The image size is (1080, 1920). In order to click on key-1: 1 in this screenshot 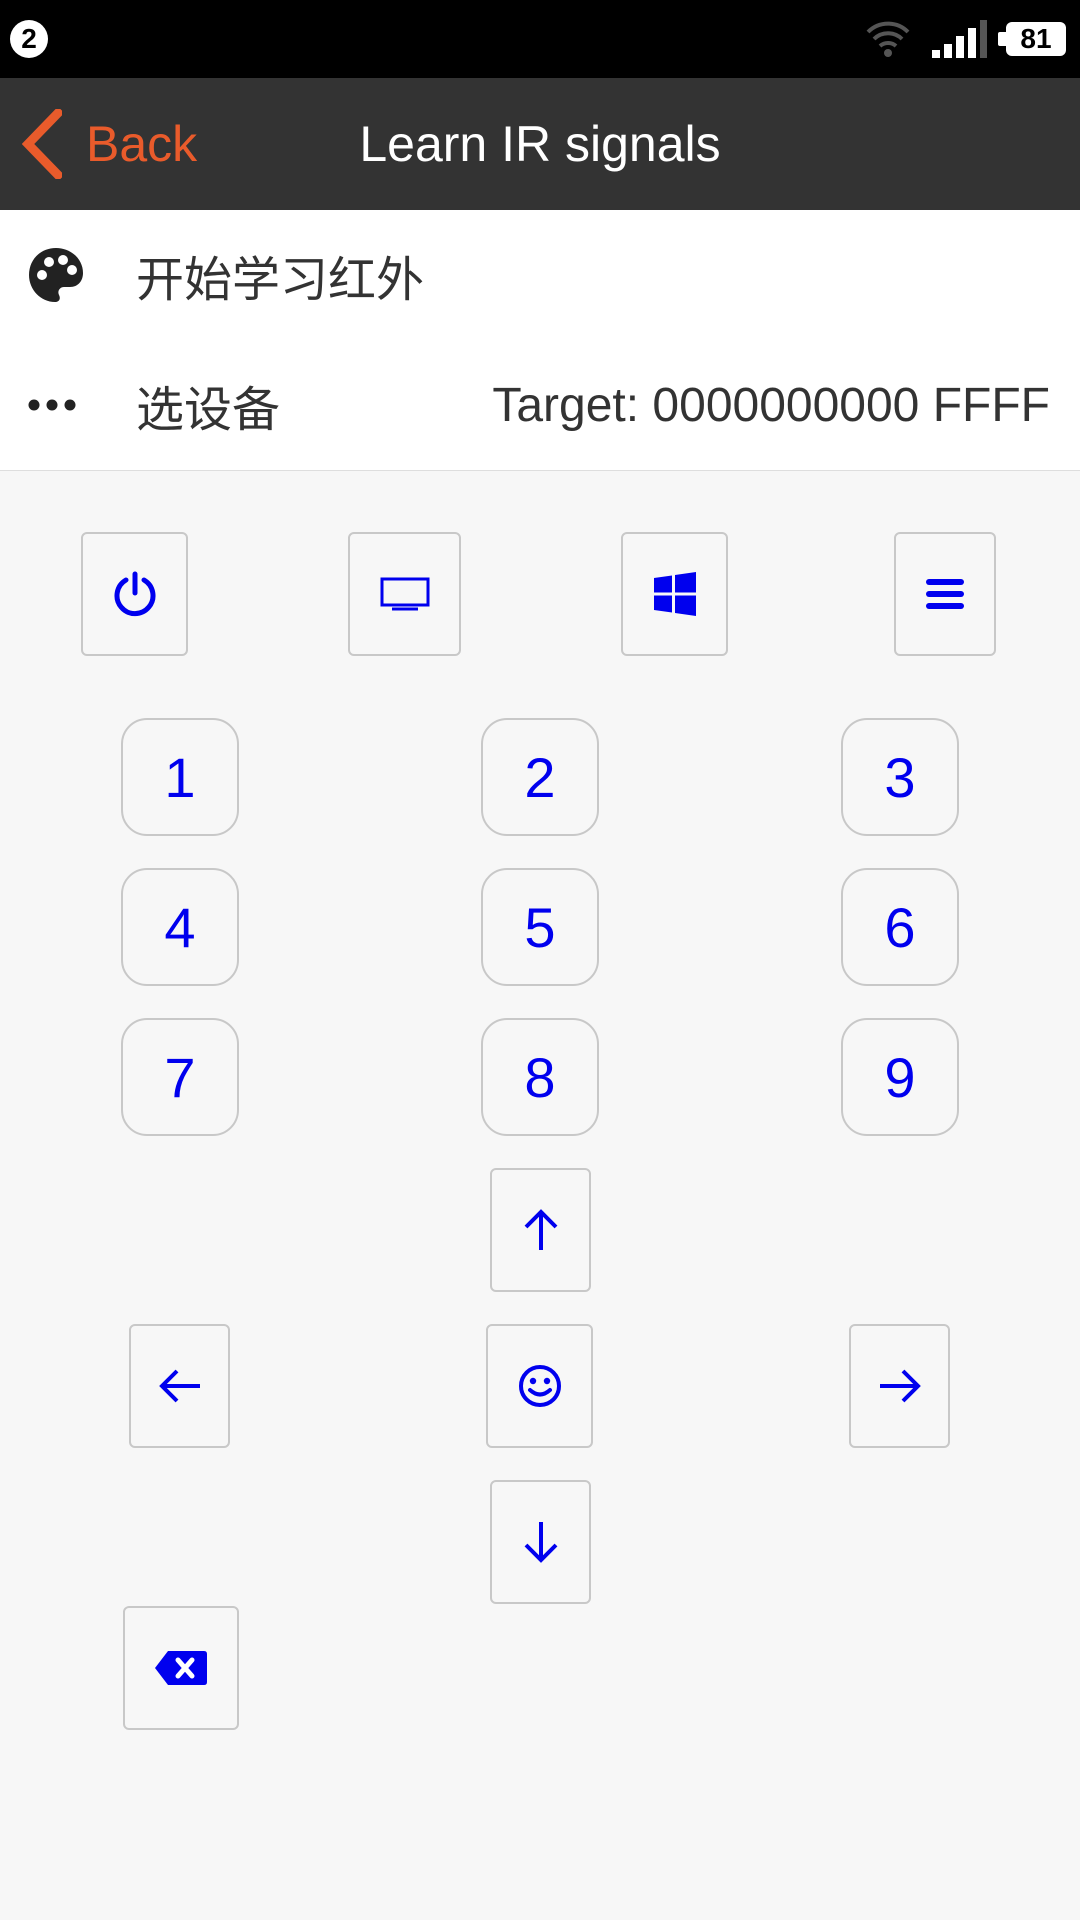, I will do `click(180, 777)`.